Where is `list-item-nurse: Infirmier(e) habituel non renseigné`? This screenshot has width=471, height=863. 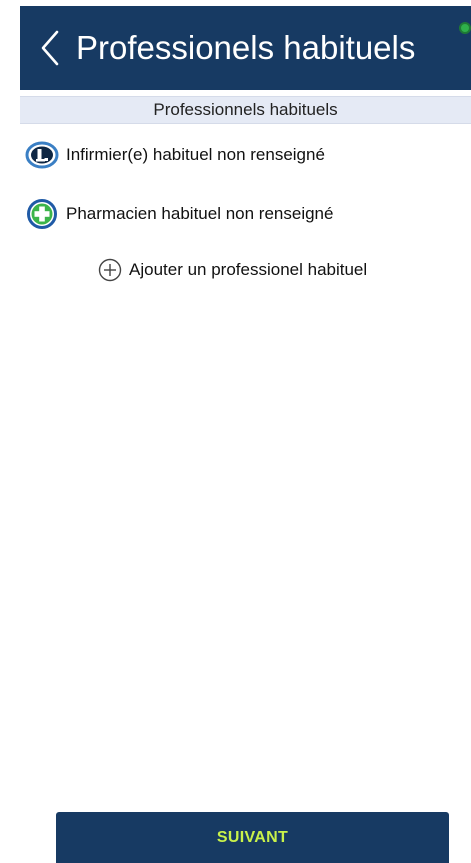
list-item-nurse: Infirmier(e) habituel non renseigné is located at coordinates (174, 155).